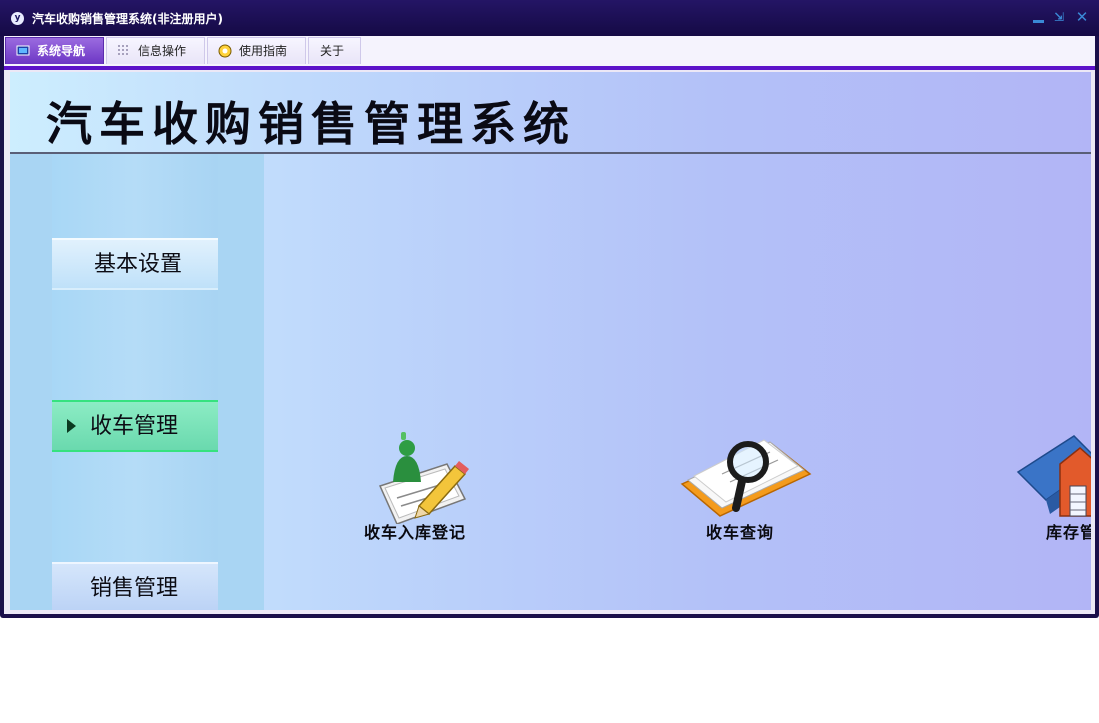 Image resolution: width=1099 pixels, height=723 pixels. I want to click on sidebar-item-label: 收车管理, so click(134, 426).